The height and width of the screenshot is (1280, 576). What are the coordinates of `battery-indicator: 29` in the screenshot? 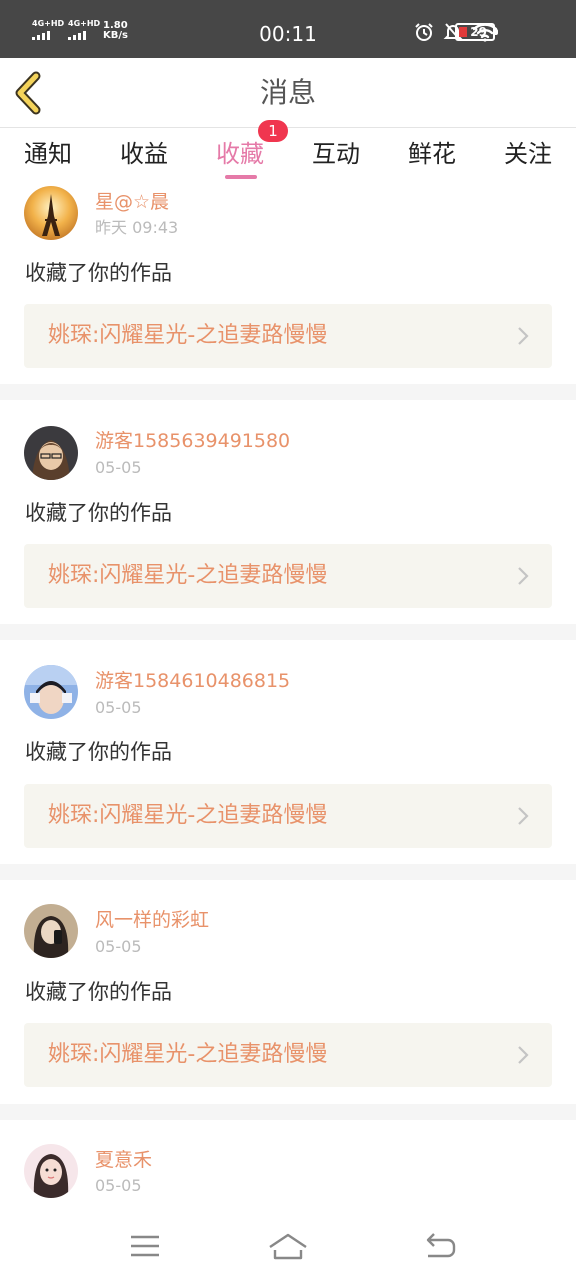 It's located at (476, 32).